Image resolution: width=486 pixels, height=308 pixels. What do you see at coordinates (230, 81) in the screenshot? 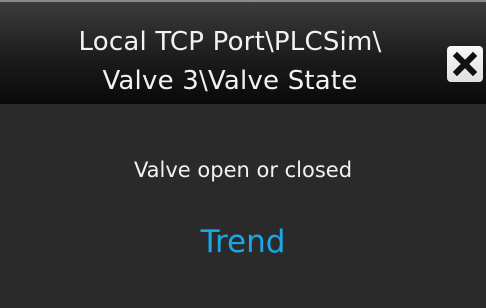
I see `popup-title-line-2: Valve 3\Valve State` at bounding box center [230, 81].